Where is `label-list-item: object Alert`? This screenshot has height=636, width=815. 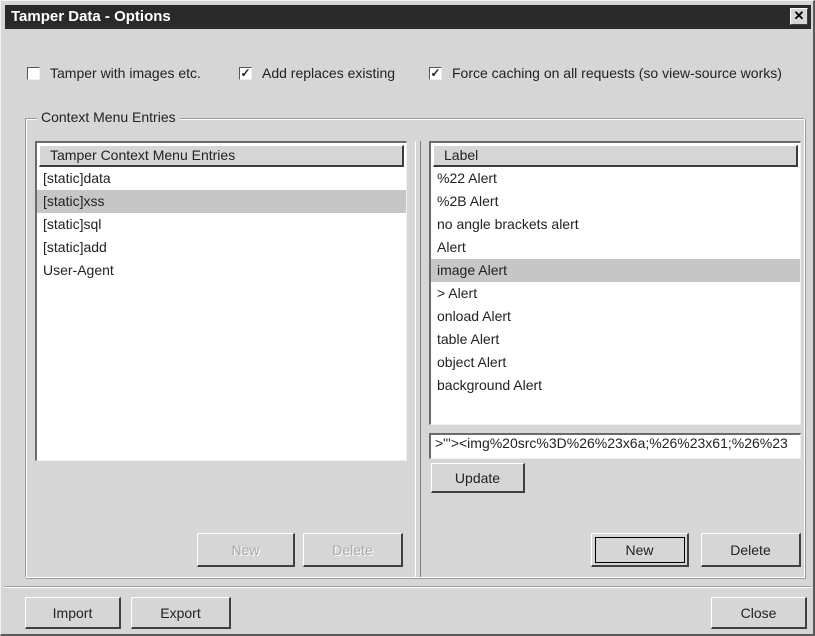
label-list-item: object Alert is located at coordinates (615, 362).